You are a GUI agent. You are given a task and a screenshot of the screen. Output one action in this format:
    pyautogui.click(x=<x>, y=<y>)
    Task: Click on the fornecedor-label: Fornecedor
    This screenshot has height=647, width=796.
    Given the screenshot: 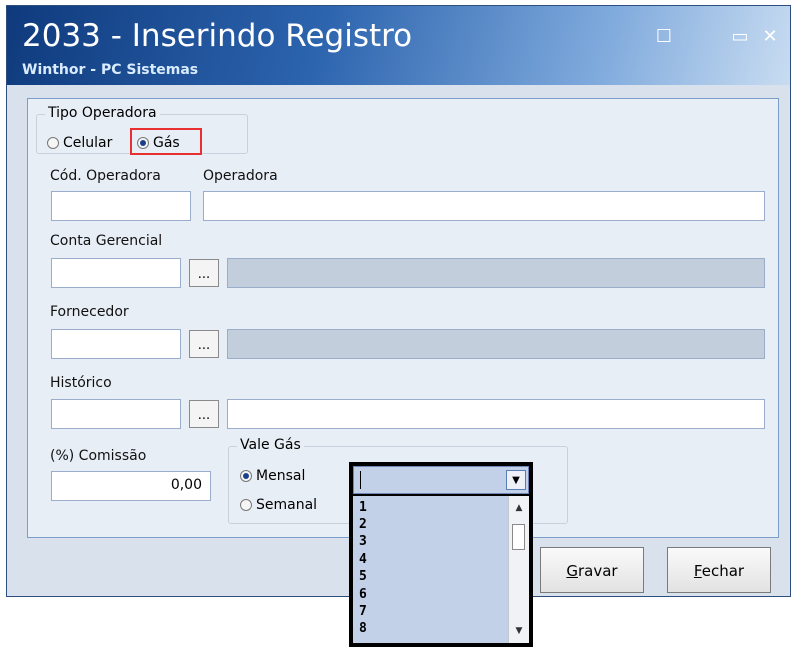 What is the action you would take?
    pyautogui.click(x=89, y=312)
    